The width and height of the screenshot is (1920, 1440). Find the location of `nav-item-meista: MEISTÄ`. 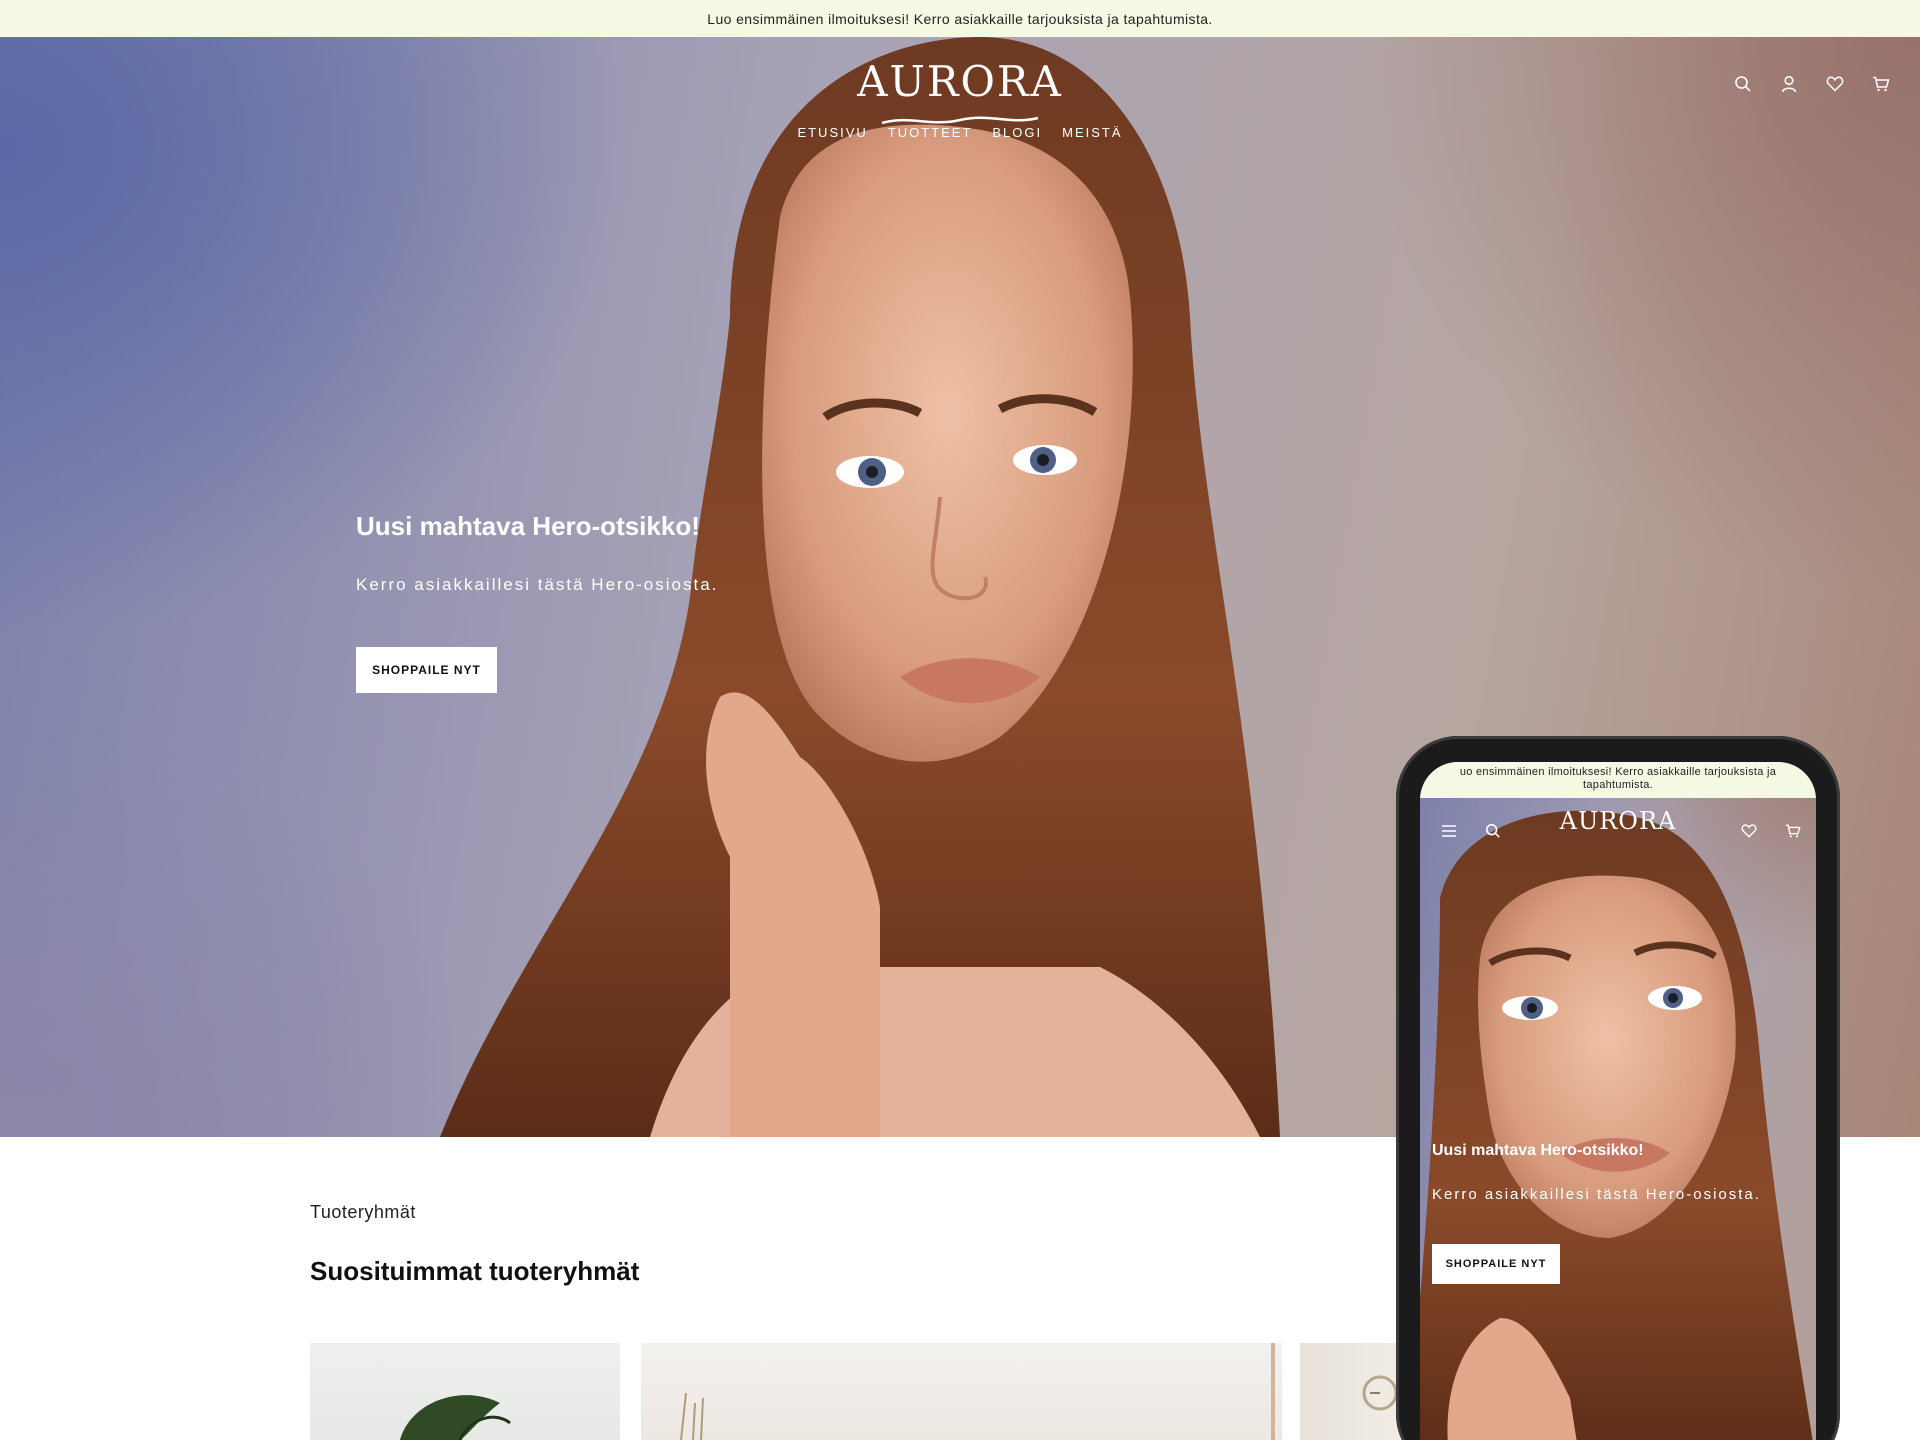

nav-item-meista: MEISTÄ is located at coordinates (1092, 132).